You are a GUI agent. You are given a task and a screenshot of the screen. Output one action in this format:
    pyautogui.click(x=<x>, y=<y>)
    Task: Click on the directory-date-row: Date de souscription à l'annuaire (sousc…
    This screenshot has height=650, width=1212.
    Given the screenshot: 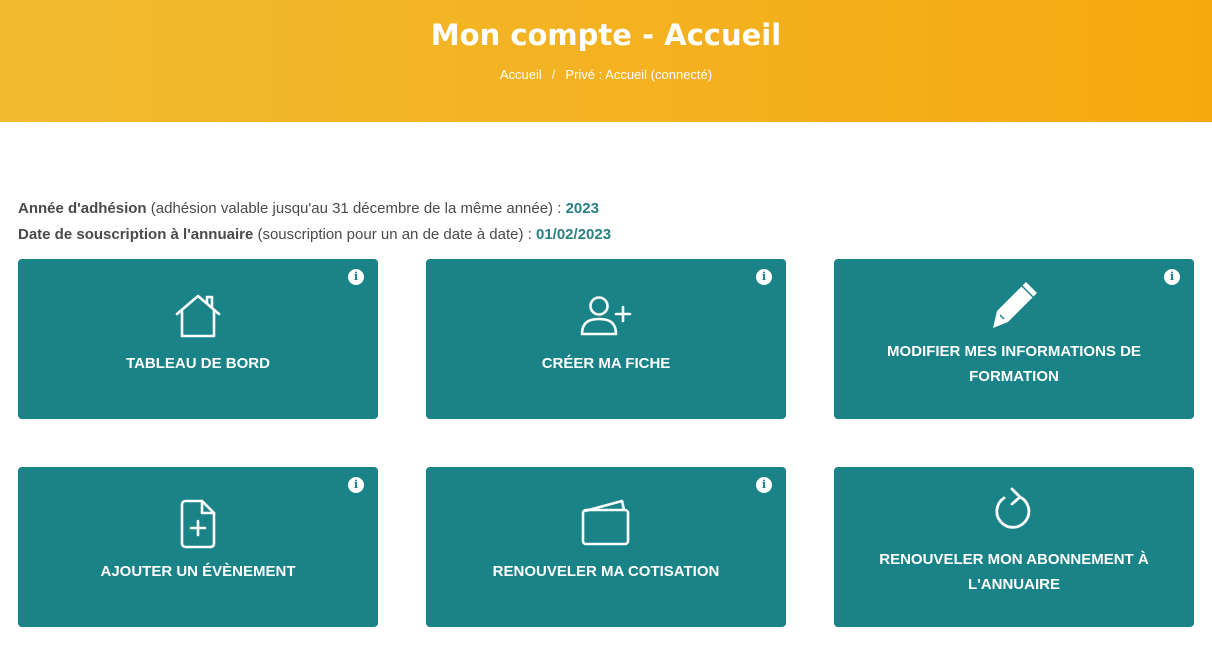 What is the action you would take?
    pyautogui.click(x=314, y=235)
    